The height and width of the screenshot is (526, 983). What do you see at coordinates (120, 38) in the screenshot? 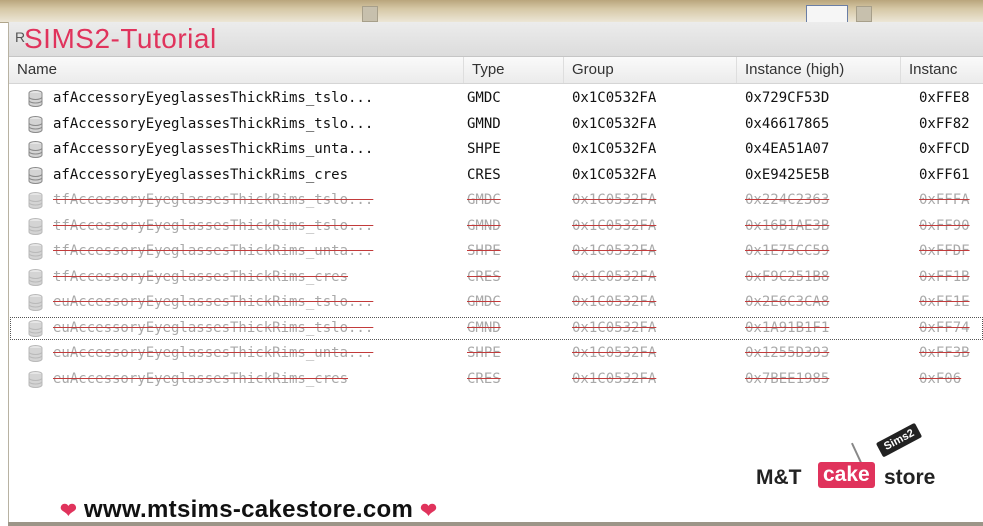
I see `watermark-title: SIMS2-Tutorial` at bounding box center [120, 38].